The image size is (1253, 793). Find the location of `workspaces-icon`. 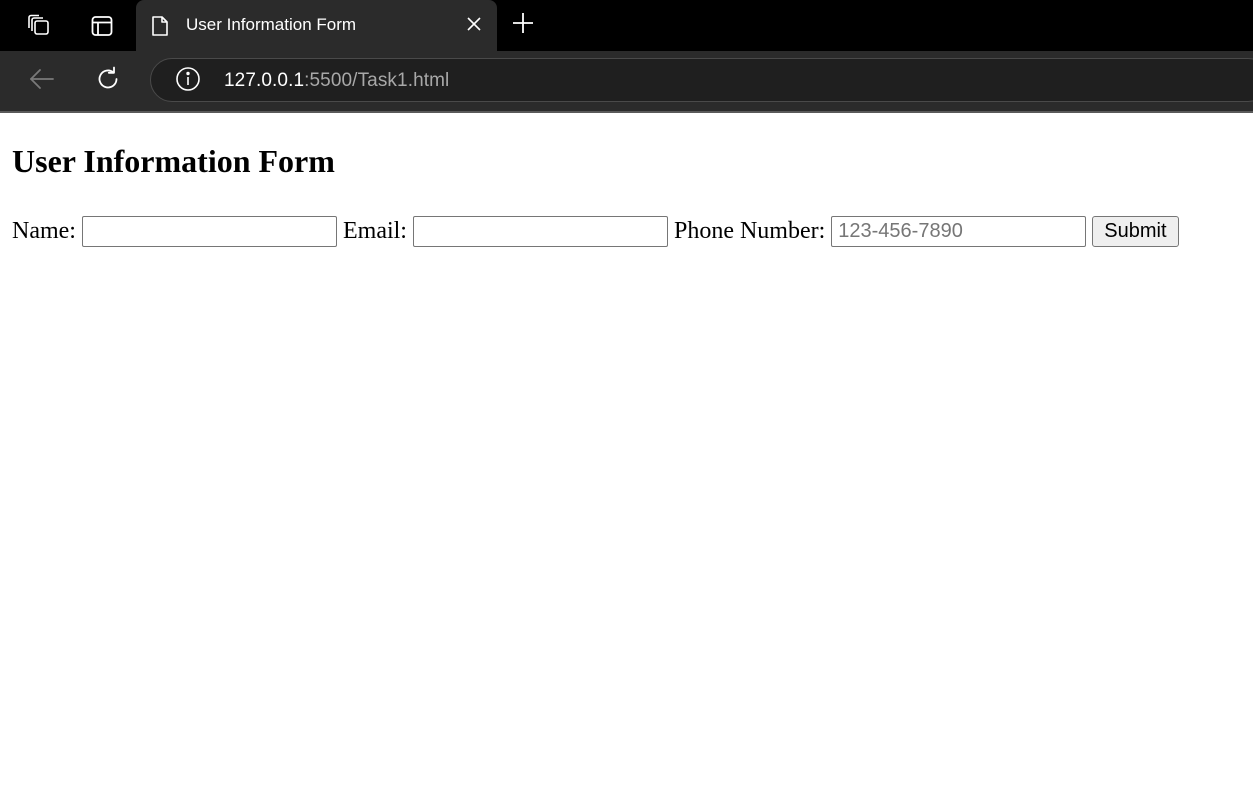

workspaces-icon is located at coordinates (39, 26).